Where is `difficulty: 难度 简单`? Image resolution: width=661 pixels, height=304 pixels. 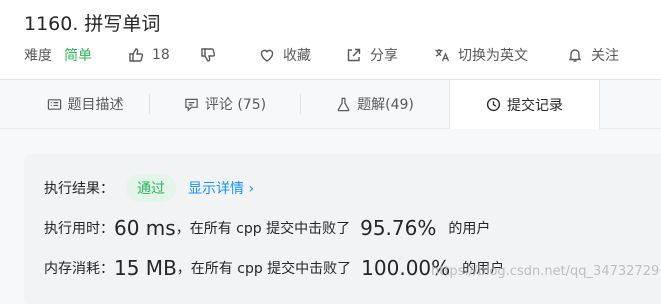 difficulty: 难度 简单 is located at coordinates (58, 55).